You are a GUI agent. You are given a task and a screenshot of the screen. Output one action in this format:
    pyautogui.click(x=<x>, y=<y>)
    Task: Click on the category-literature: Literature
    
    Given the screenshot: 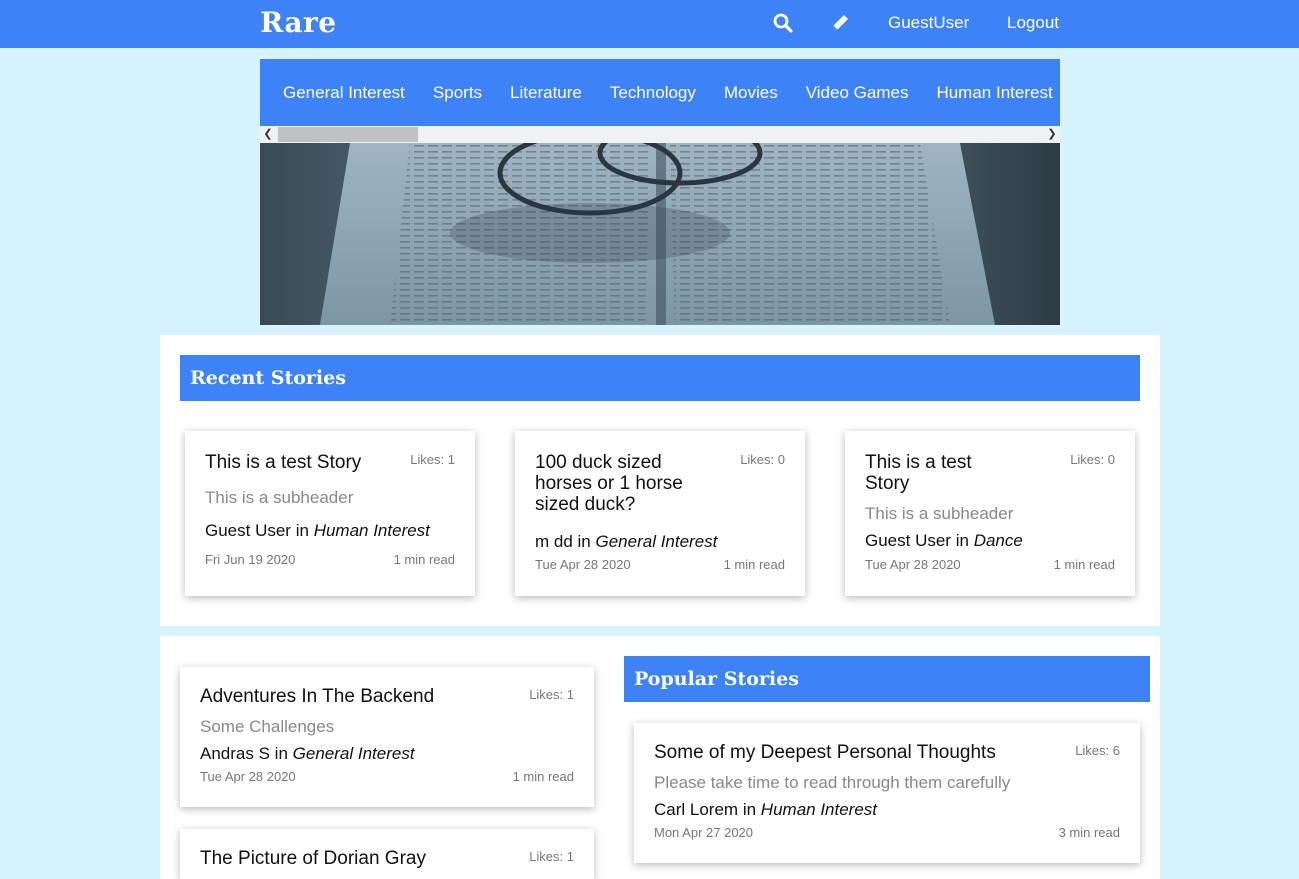 What is the action you would take?
    pyautogui.click(x=546, y=93)
    